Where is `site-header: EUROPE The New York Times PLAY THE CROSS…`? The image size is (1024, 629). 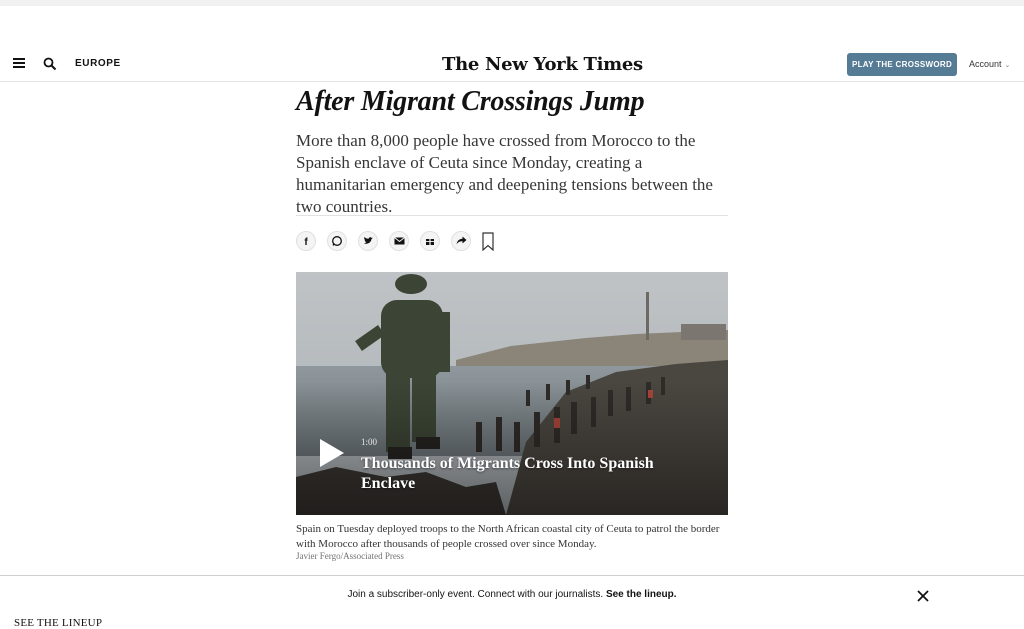 site-header: EUROPE The New York Times PLAY THE CROSS… is located at coordinates (512, 63).